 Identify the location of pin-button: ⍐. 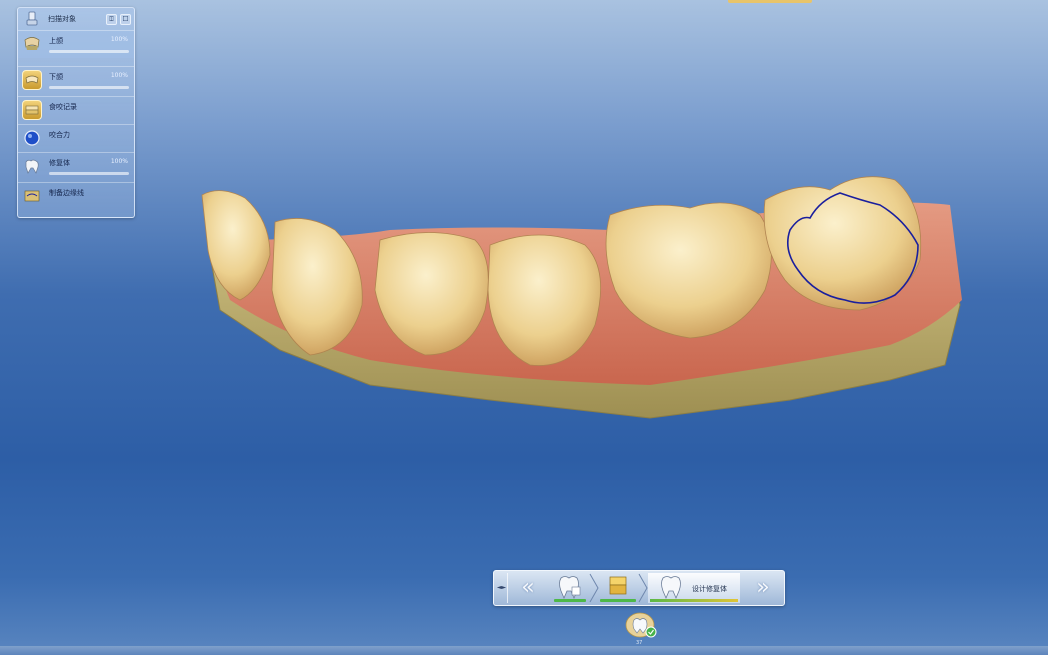
(111, 19).